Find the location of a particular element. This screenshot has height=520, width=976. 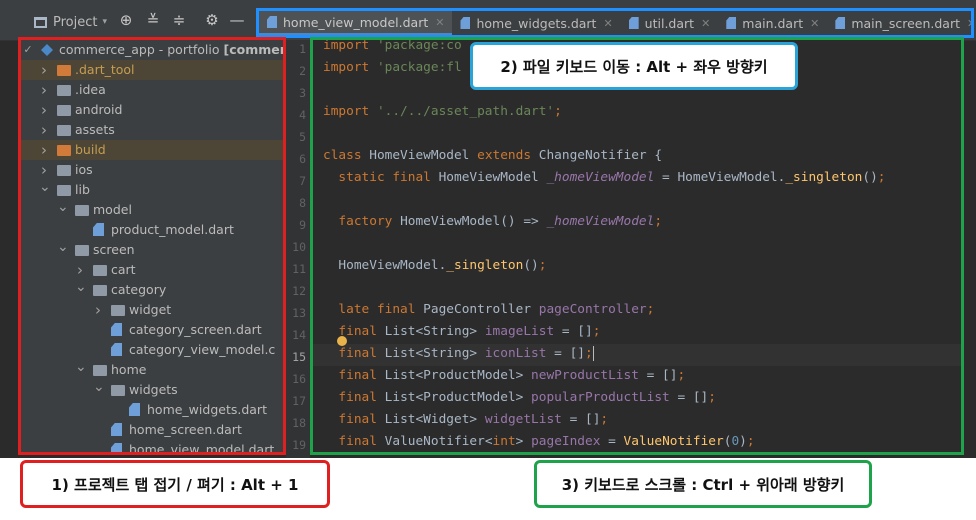

code-line-1: import 'package:co is located at coordinates (392, 45).